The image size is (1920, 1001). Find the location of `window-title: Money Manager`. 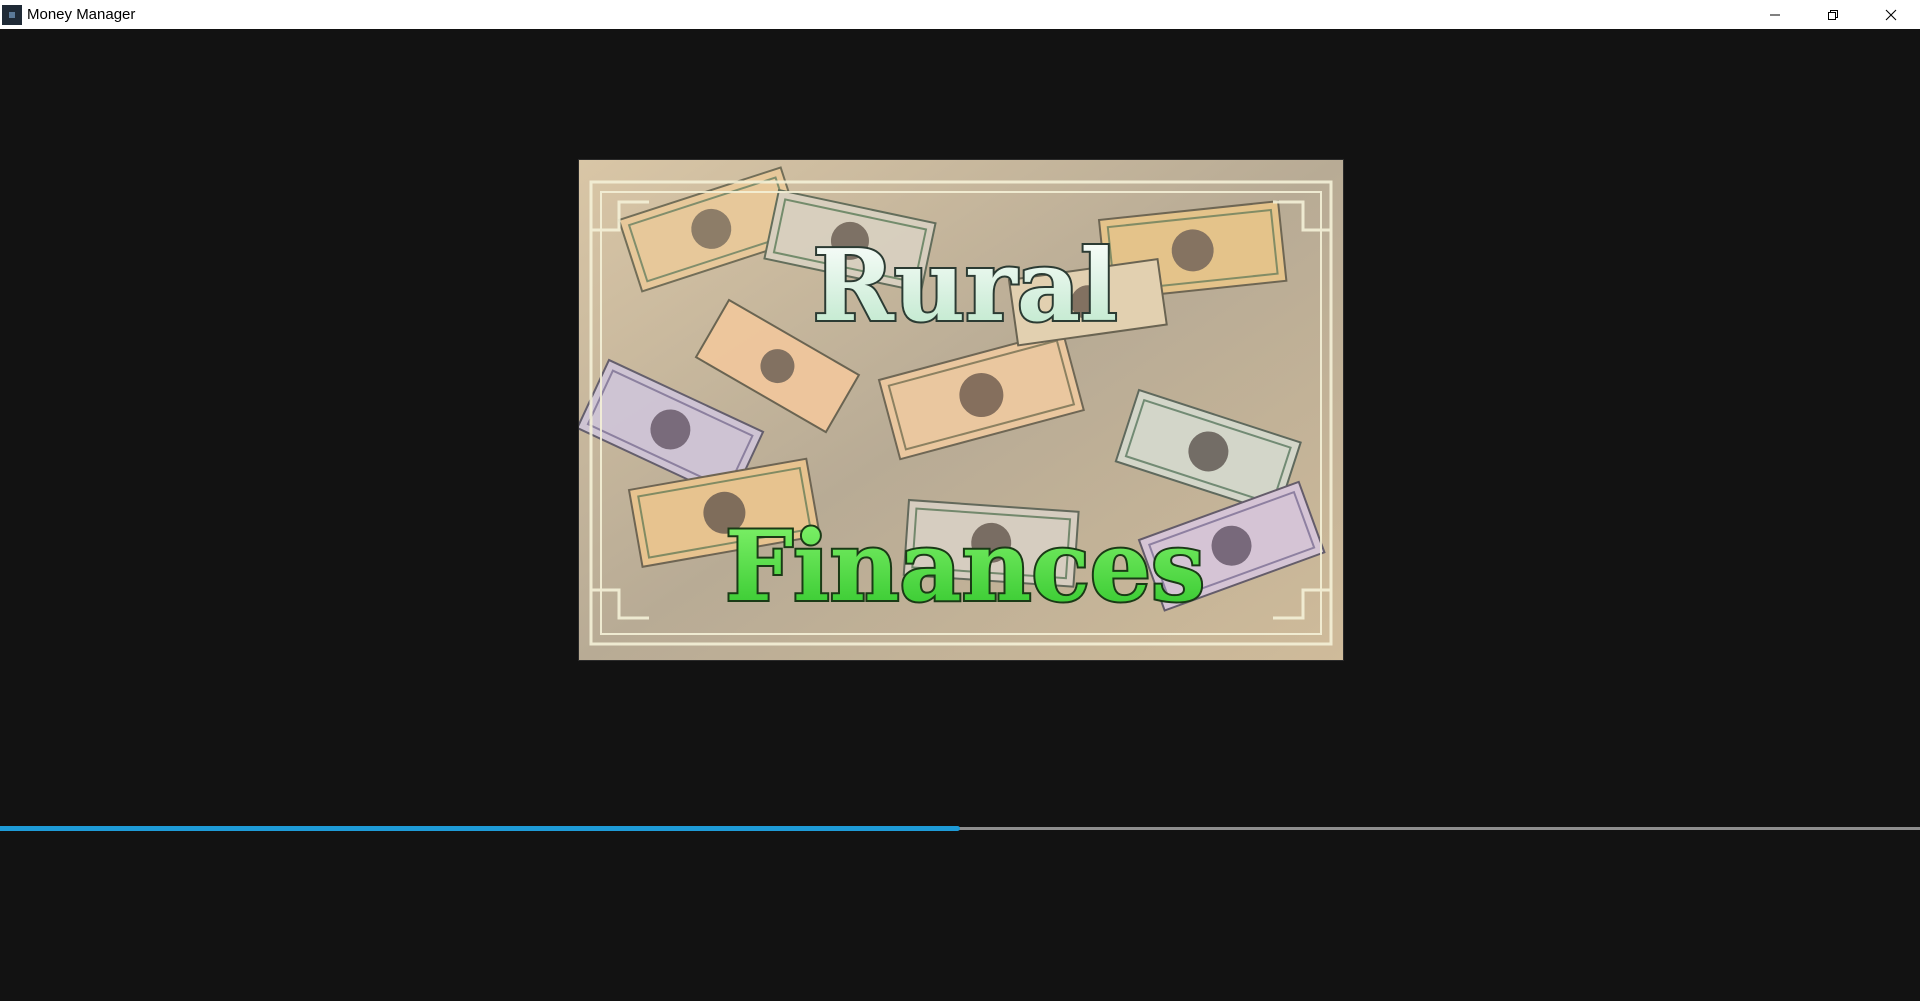

window-title: Money Manager is located at coordinates (81, 14).